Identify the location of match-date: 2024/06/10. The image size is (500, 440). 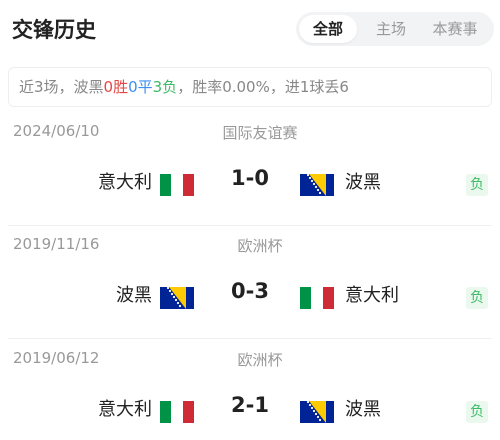
(56, 131).